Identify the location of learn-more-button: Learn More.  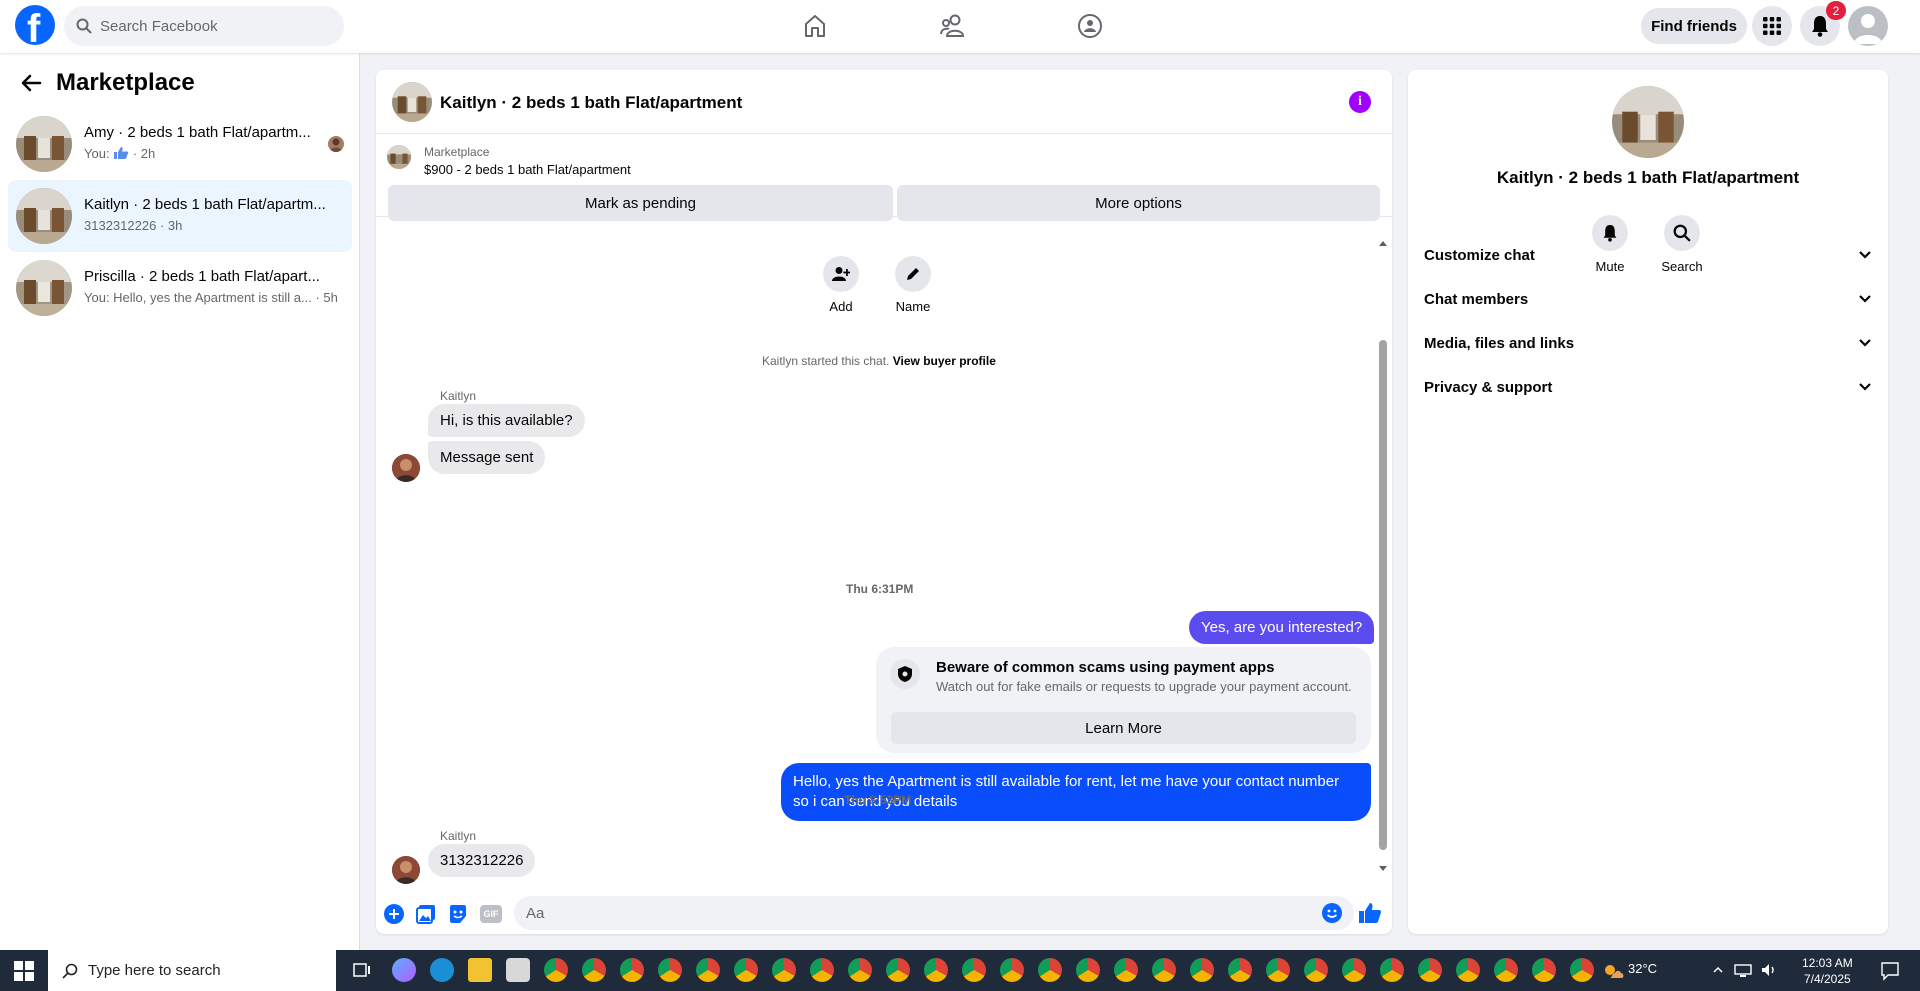
(1123, 728).